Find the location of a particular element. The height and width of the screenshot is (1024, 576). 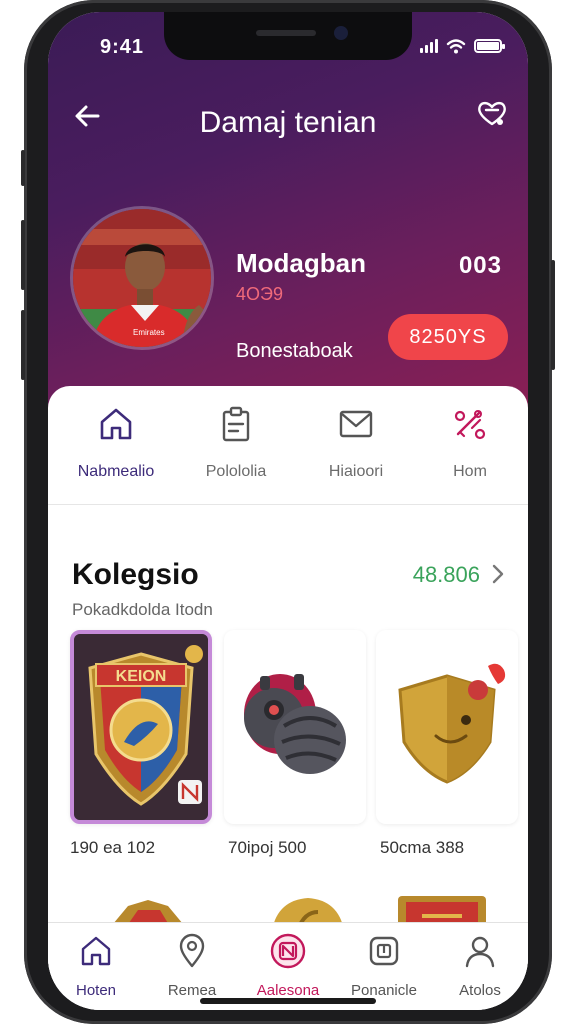

tab-label: Ponanicle is located at coordinates (384, 990).